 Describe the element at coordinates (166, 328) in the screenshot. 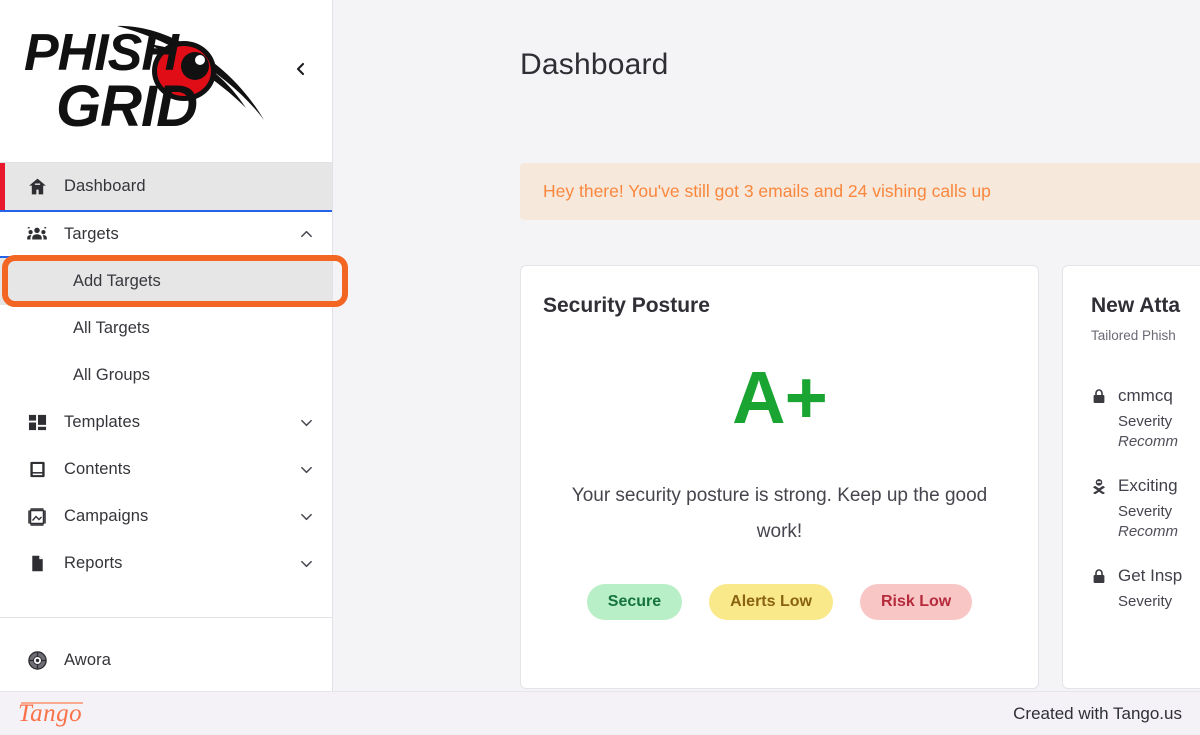

I see `sidebar-subitem-all-targets: All Targets` at that location.